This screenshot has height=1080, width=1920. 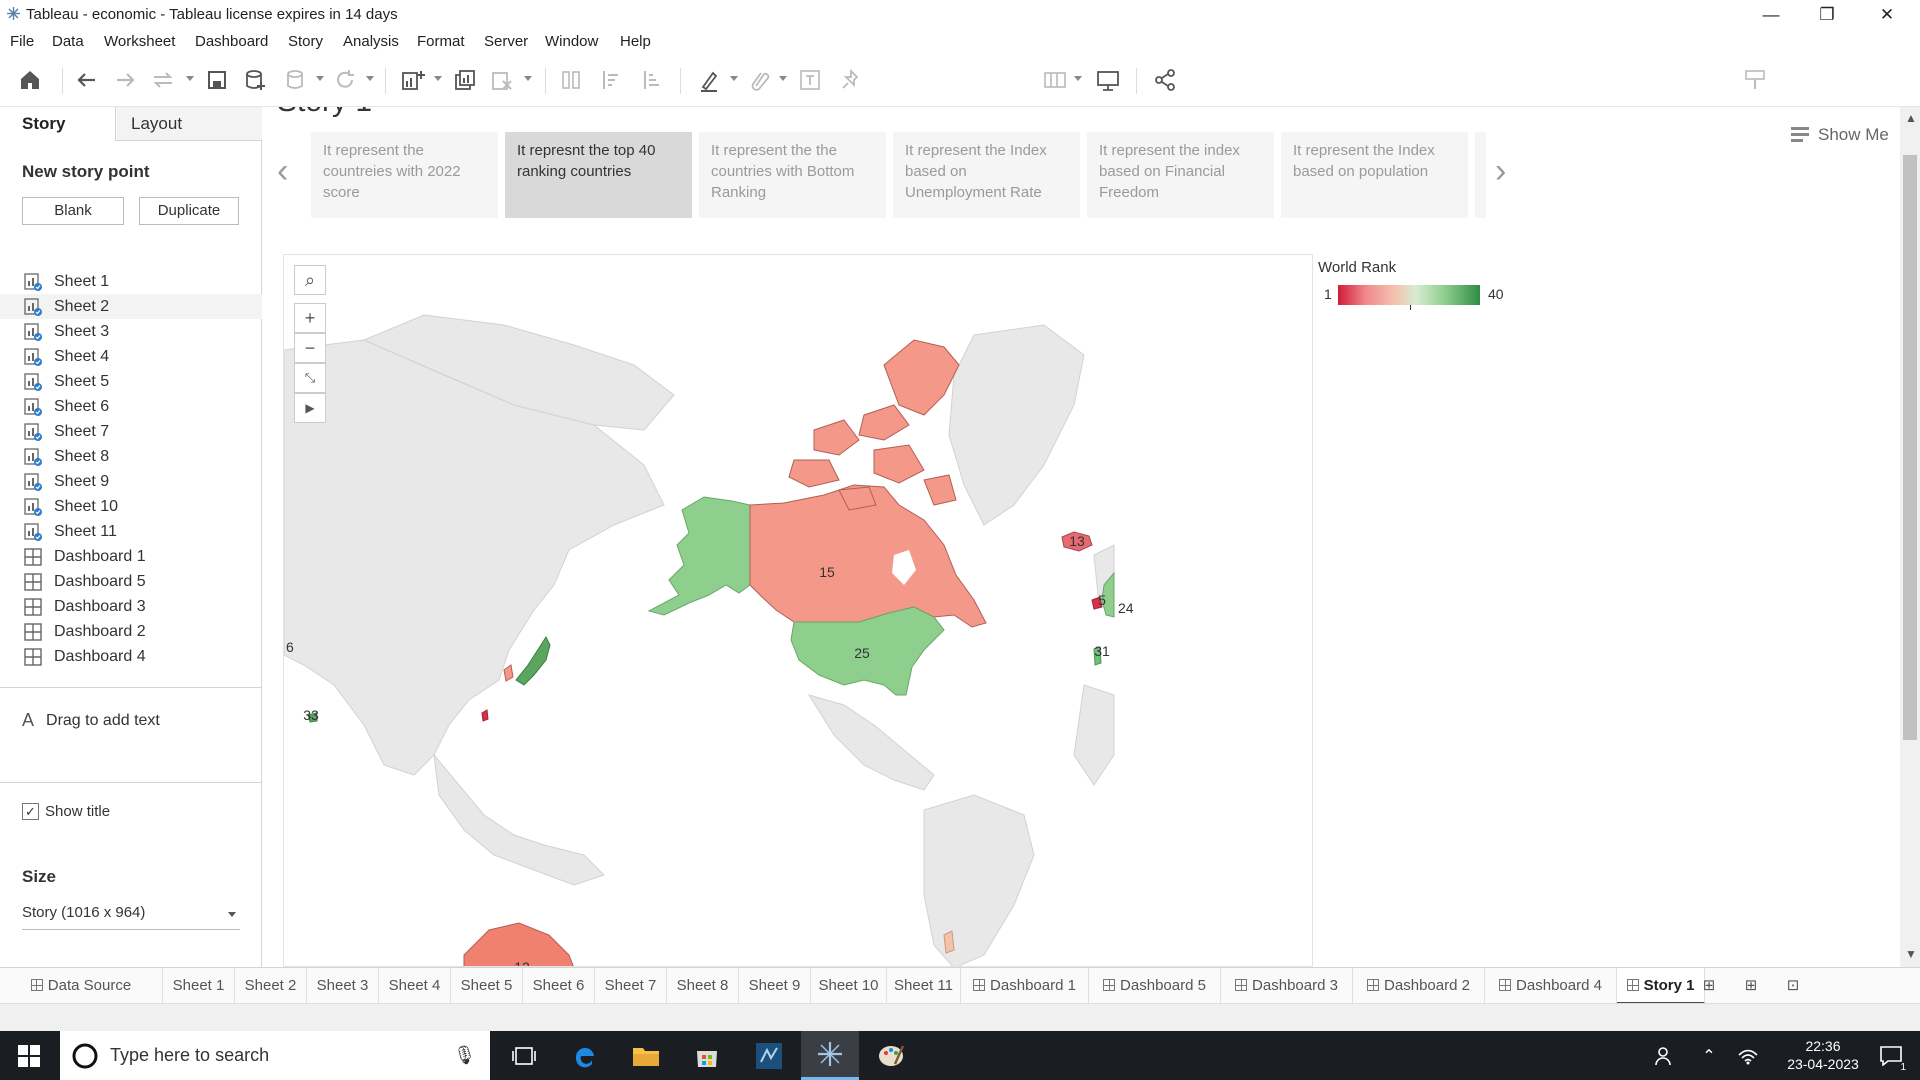 What do you see at coordinates (1551, 986) in the screenshot?
I see `sheet-tab: Dashboard 4` at bounding box center [1551, 986].